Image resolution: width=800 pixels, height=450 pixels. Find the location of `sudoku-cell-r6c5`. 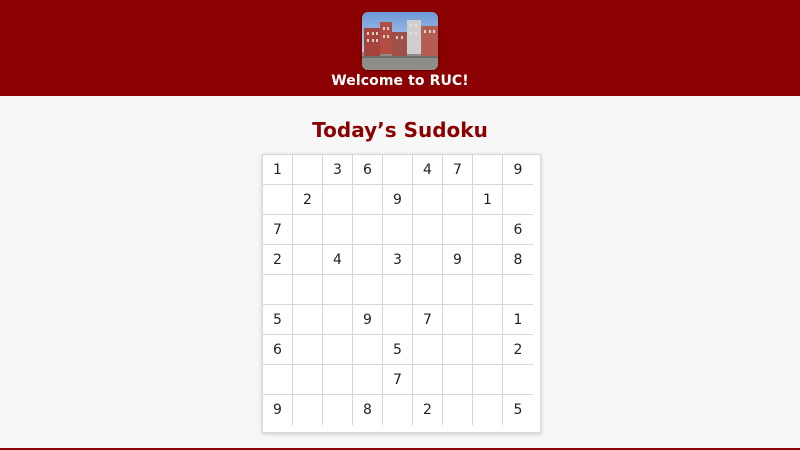

sudoku-cell-r6c5 is located at coordinates (398, 320).